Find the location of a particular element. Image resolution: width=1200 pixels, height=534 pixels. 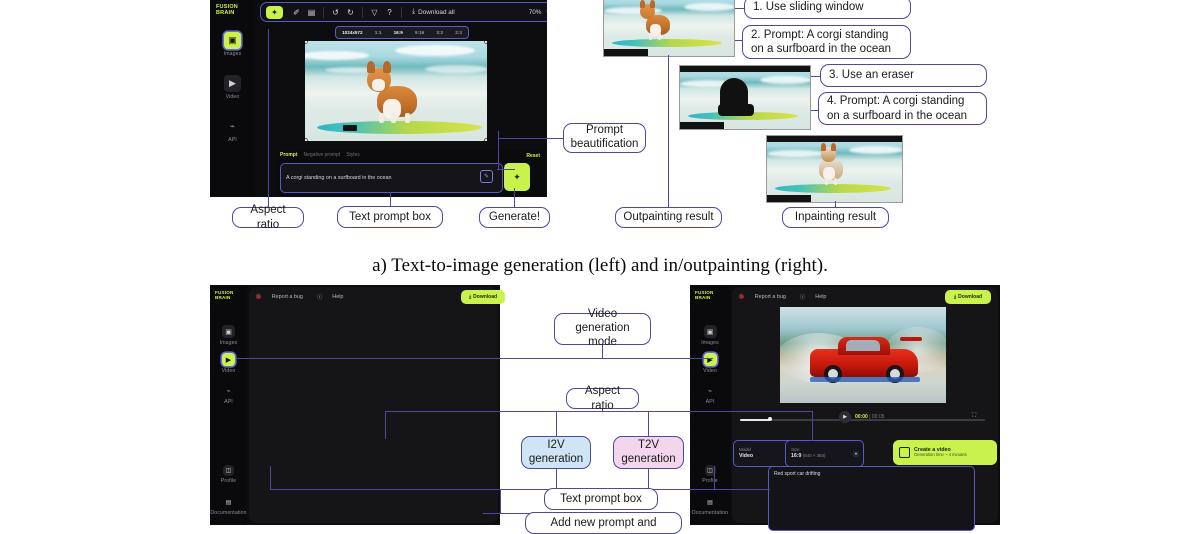

eraser-icon: ✐ is located at coordinates (296, 12).